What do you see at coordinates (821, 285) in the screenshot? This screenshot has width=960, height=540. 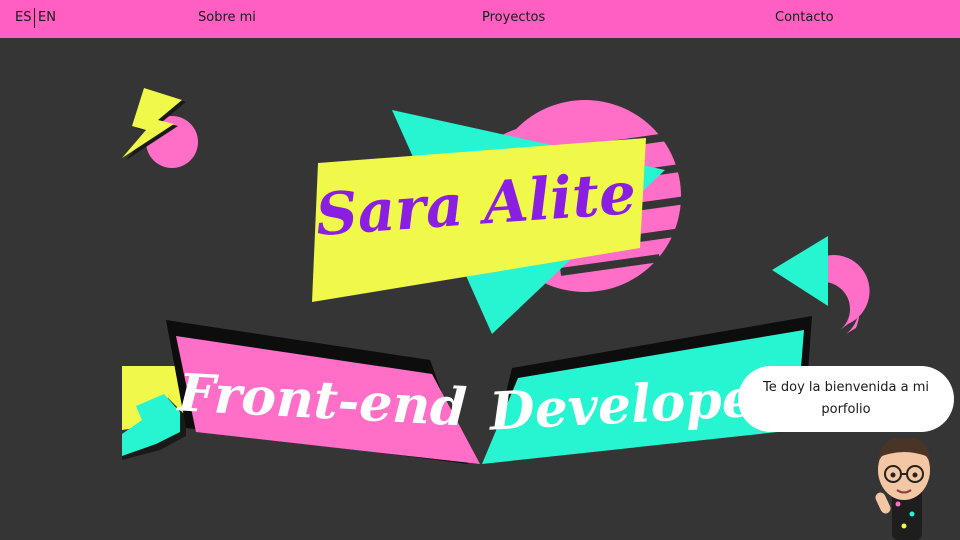 I see `arc-ornament` at bounding box center [821, 285].